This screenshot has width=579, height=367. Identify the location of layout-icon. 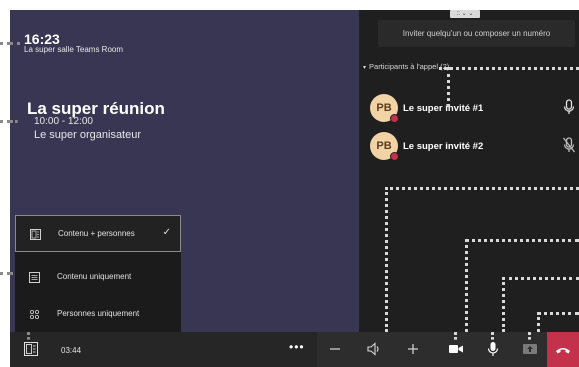
(31, 349).